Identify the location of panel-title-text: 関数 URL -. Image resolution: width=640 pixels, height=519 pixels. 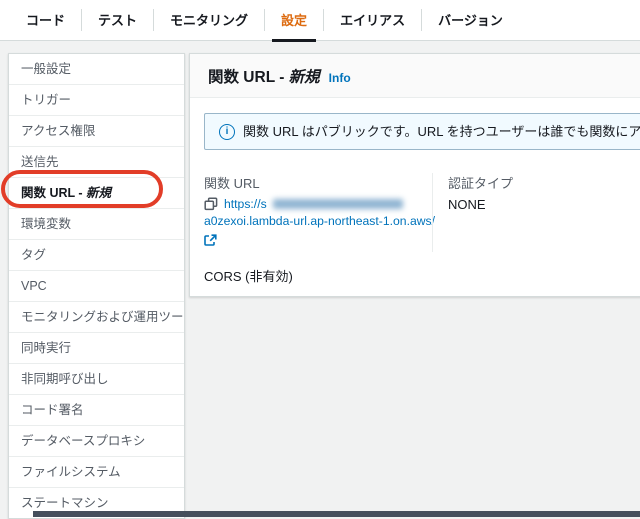
(248, 77).